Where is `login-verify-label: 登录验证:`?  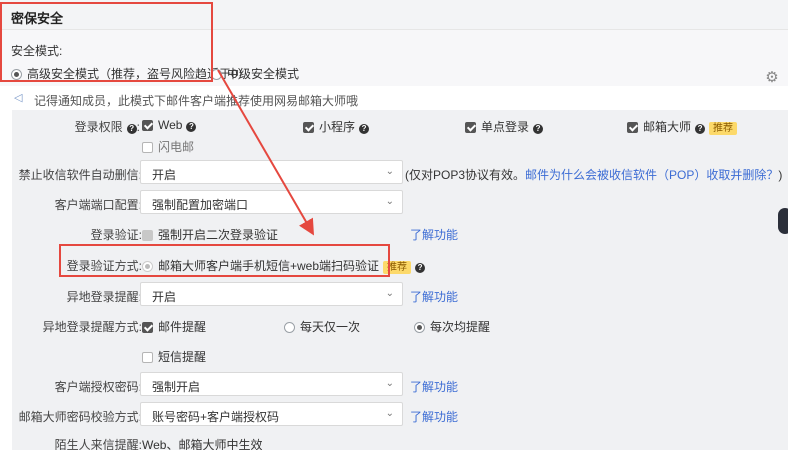
login-verify-label: 登录验证: is located at coordinates (116, 235).